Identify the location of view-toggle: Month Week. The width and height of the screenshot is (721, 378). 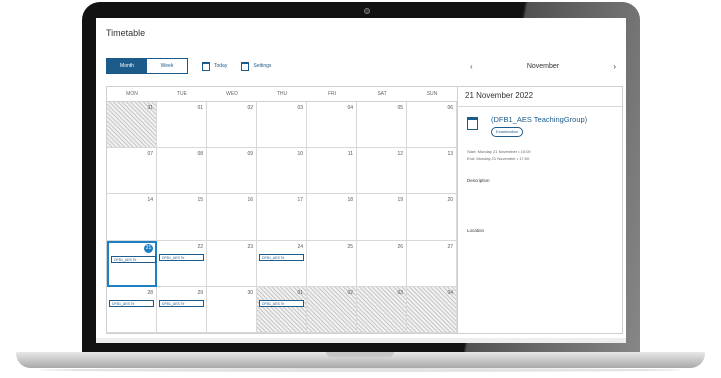
(147, 66).